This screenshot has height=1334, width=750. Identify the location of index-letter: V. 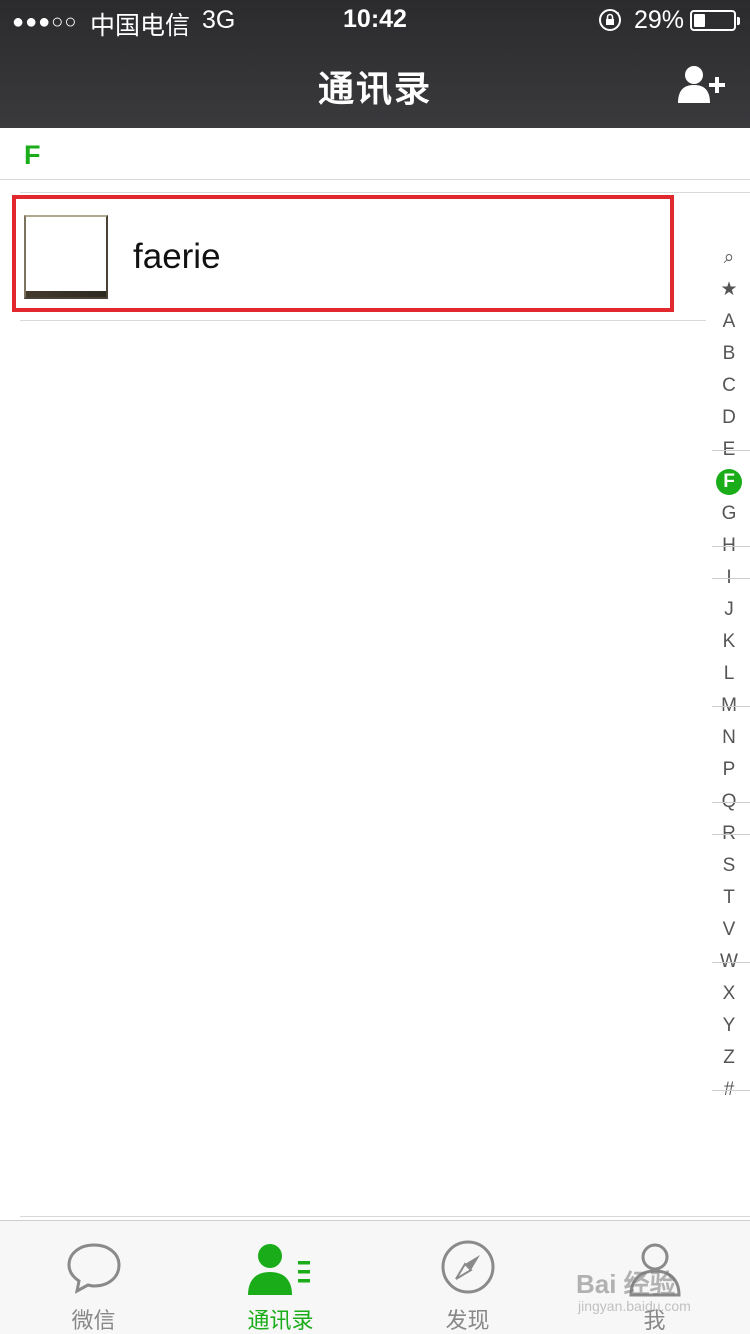
(729, 930).